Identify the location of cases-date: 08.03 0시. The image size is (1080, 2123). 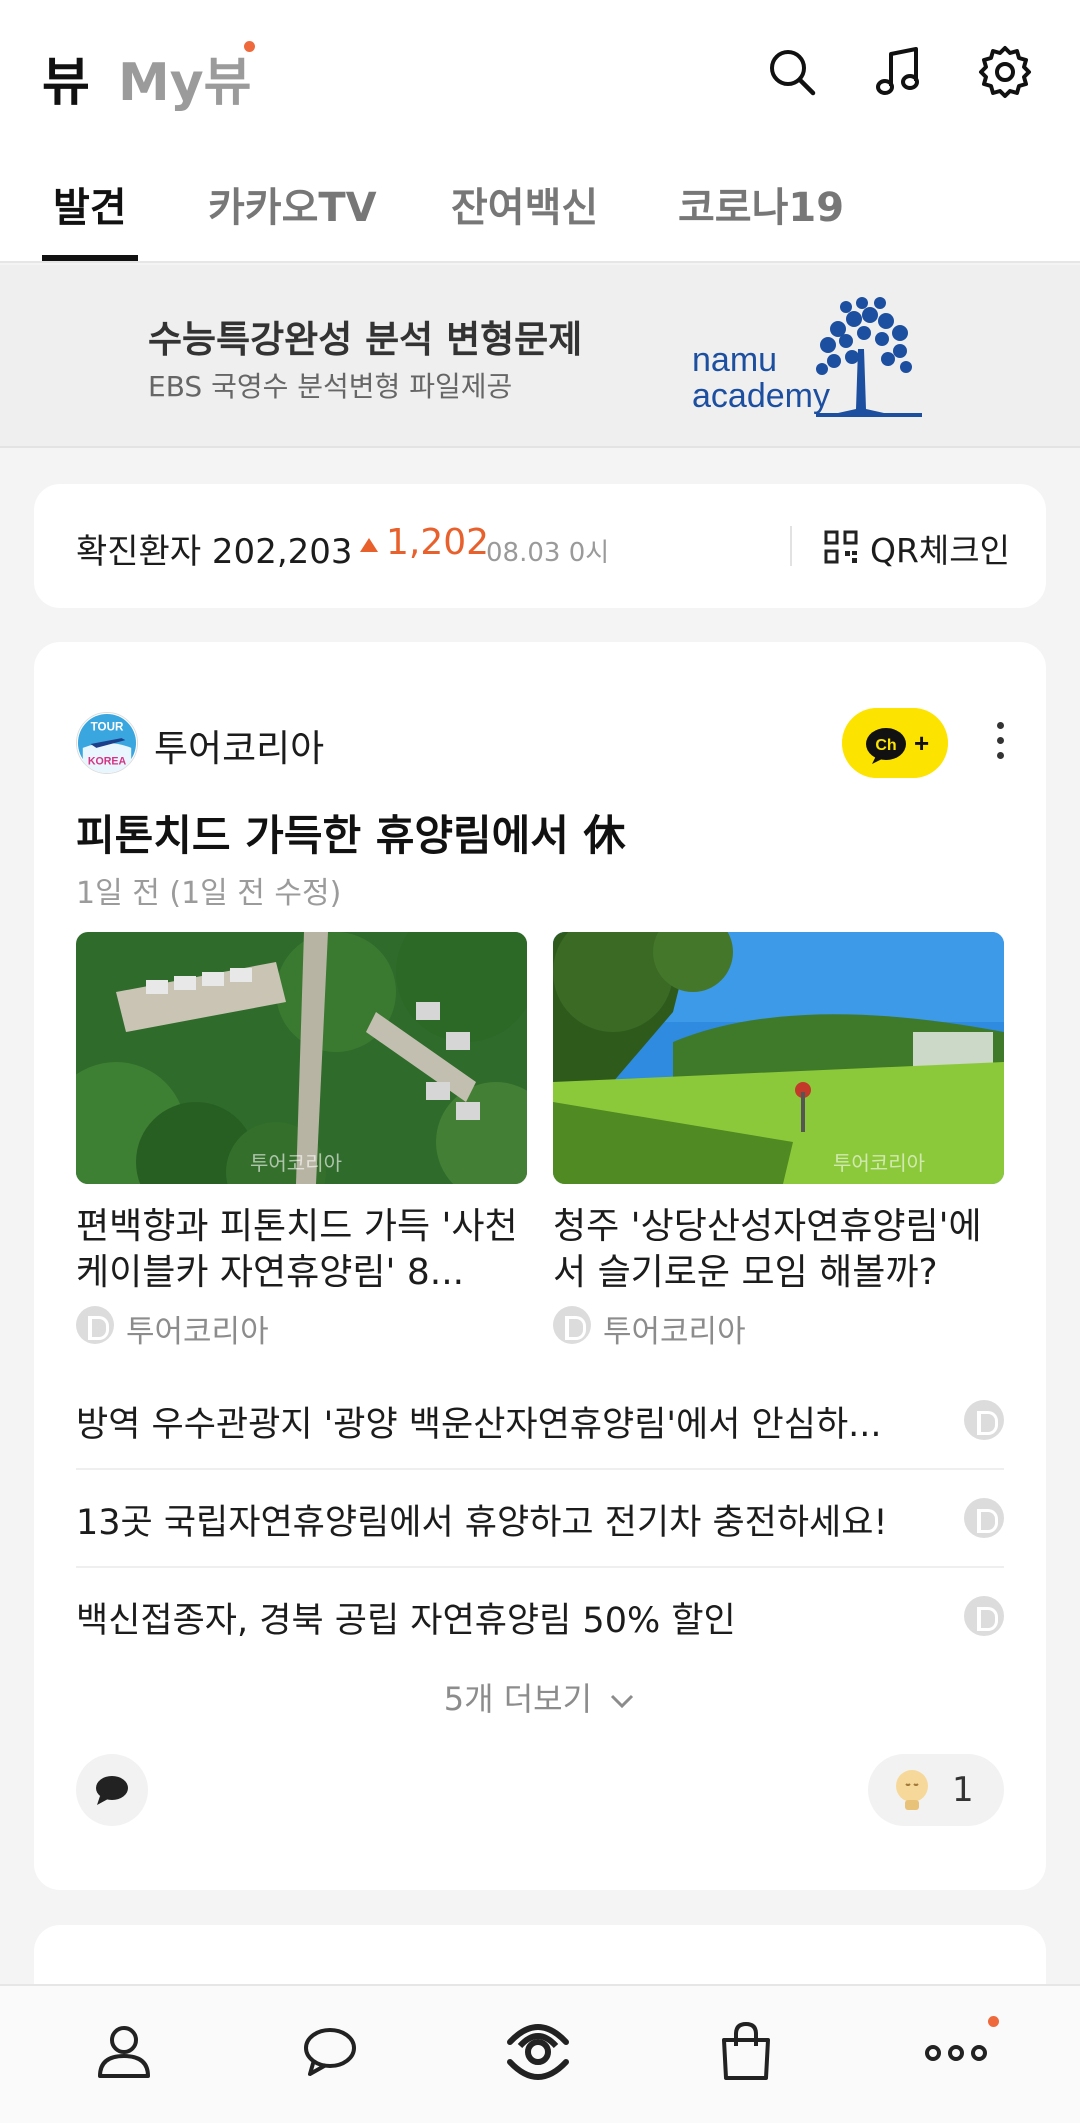
(548, 553).